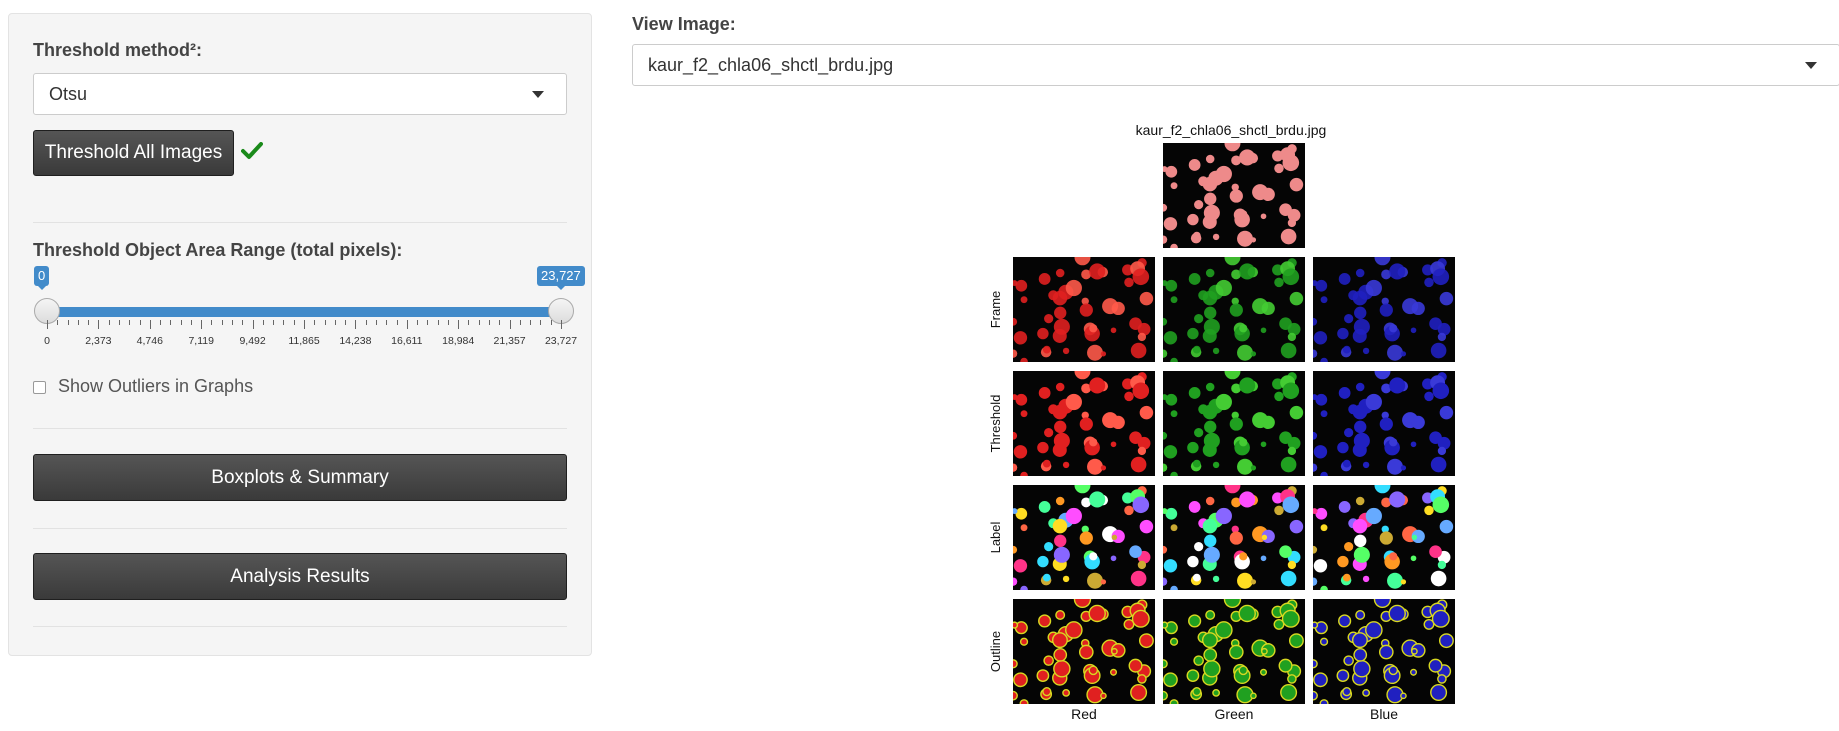 The width and height of the screenshot is (1839, 731). I want to click on threshold-method-value: Otsu, so click(68, 94).